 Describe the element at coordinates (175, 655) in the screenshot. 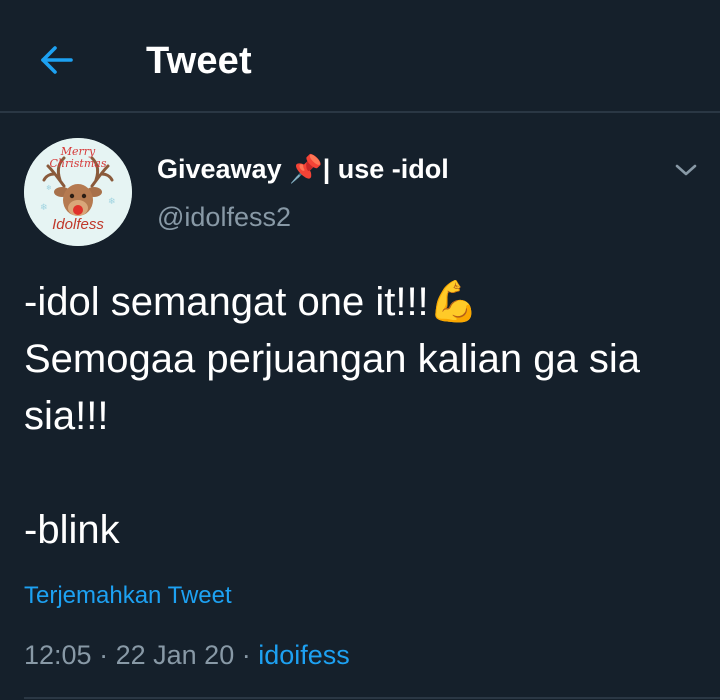

I see `tweet-date: 22 Jan 20` at that location.